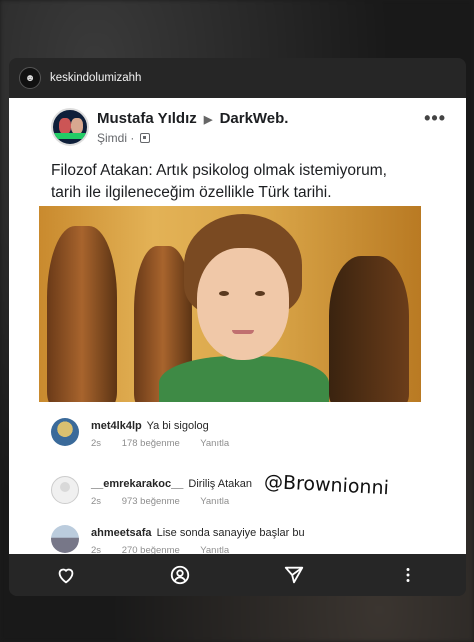 This screenshot has width=474, height=642. Describe the element at coordinates (408, 575) in the screenshot. I see `more-vertical-icon` at that location.